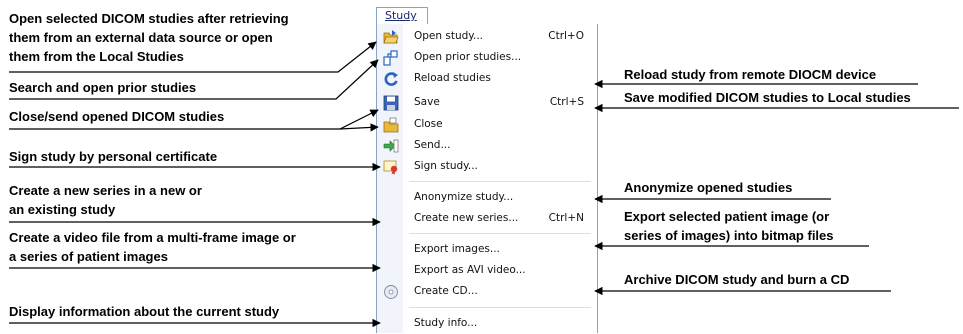 The width and height of the screenshot is (963, 334). Describe the element at coordinates (193, 57) in the screenshot. I see `callout-open-study` at that location.